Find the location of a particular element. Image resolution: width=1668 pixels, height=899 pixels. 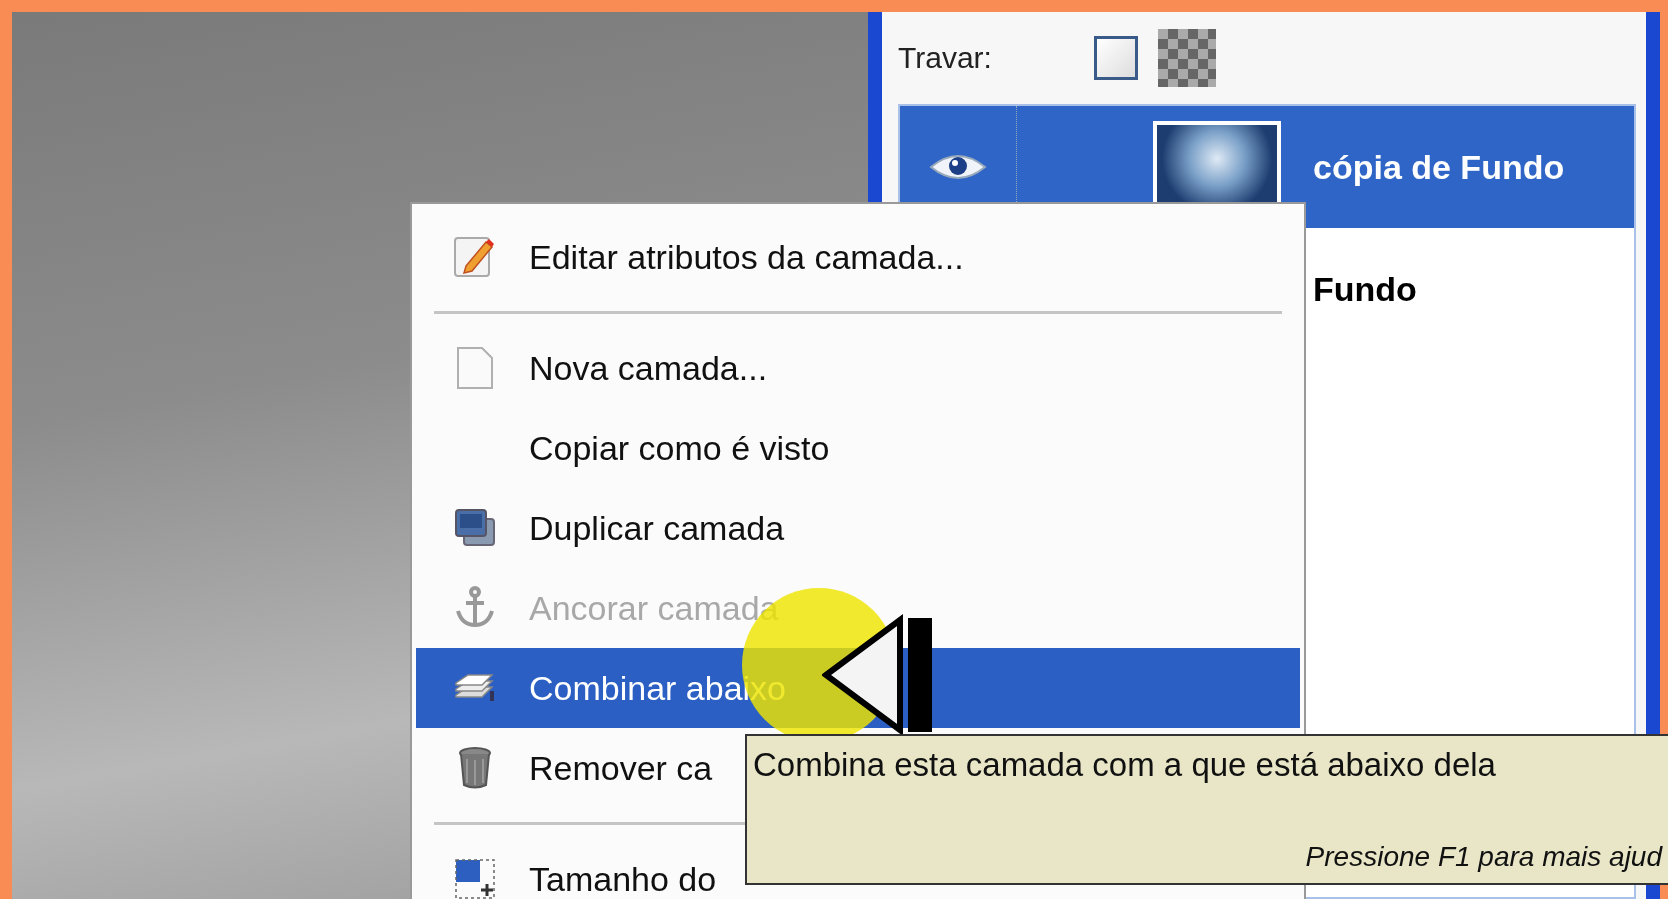

lock-label: Travar: is located at coordinates (945, 58).